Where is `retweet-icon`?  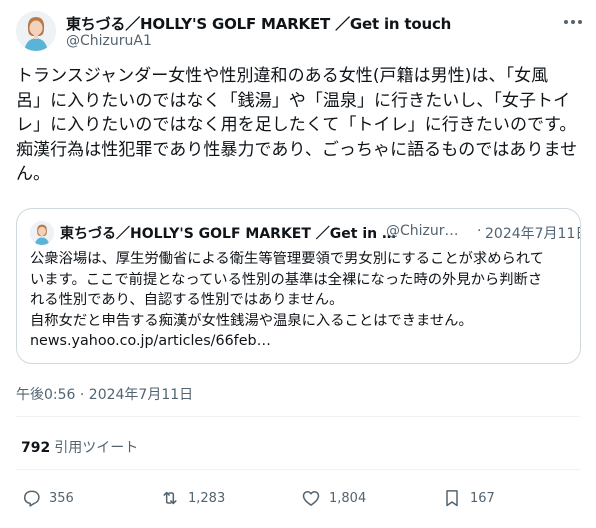 retweet-icon is located at coordinates (170, 498).